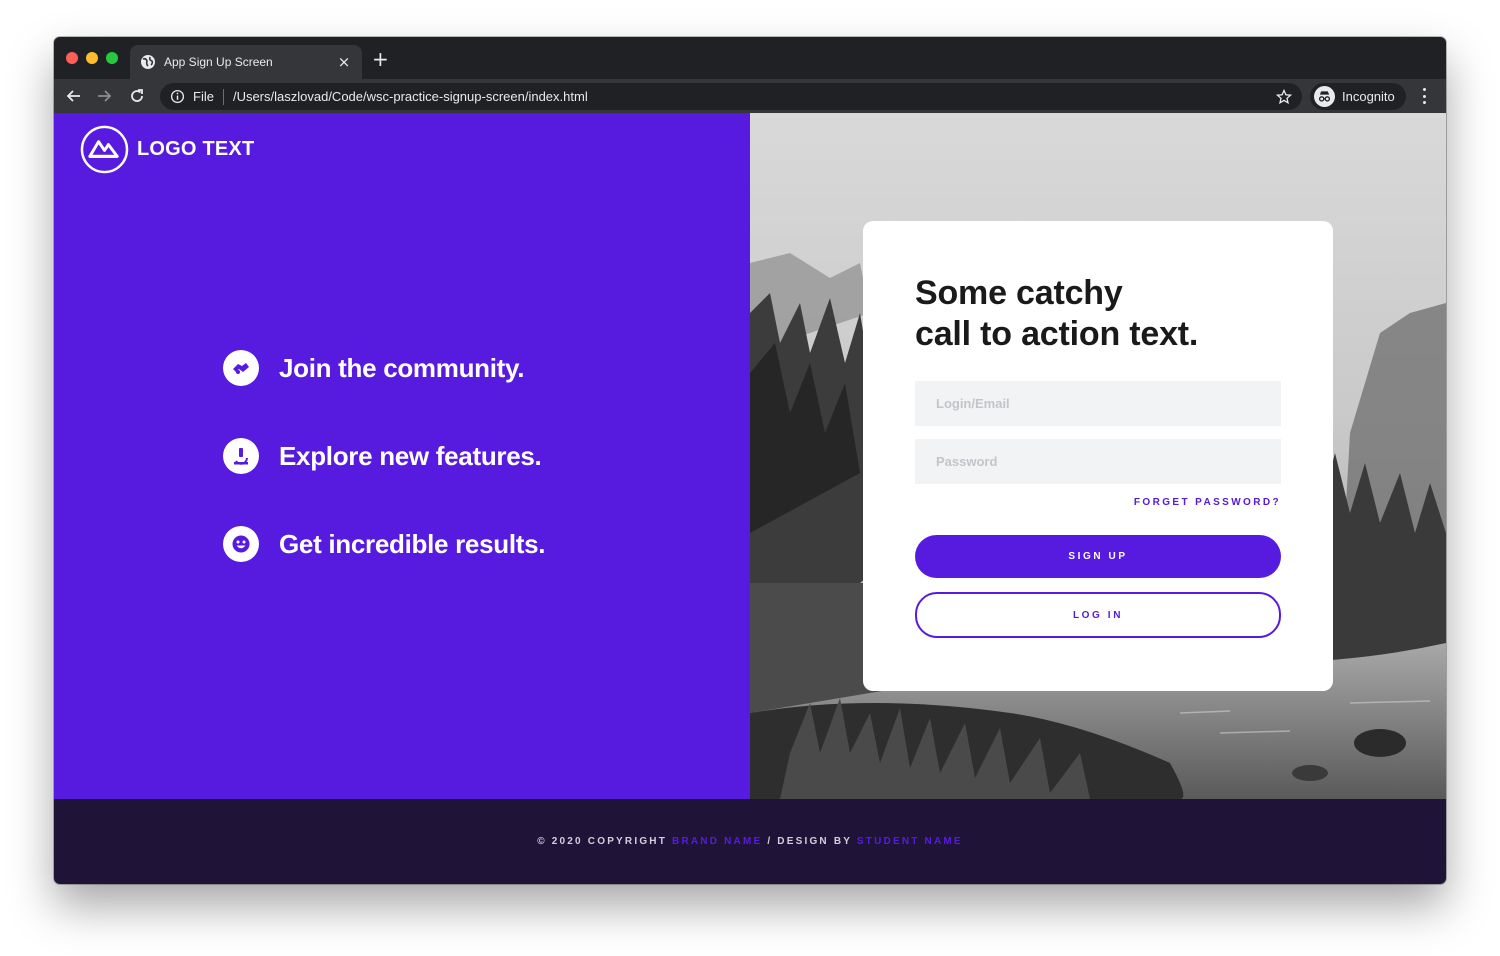 This screenshot has height=956, width=1500. What do you see at coordinates (92, 58) in the screenshot?
I see `minimize-window-button` at bounding box center [92, 58].